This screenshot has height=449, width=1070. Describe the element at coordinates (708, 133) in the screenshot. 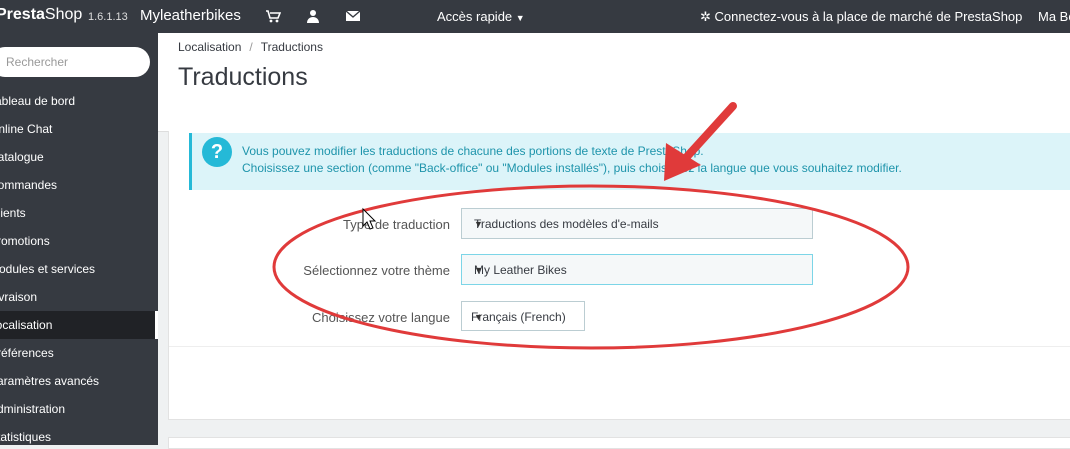

I see `annotation-arrow-shaft` at that location.